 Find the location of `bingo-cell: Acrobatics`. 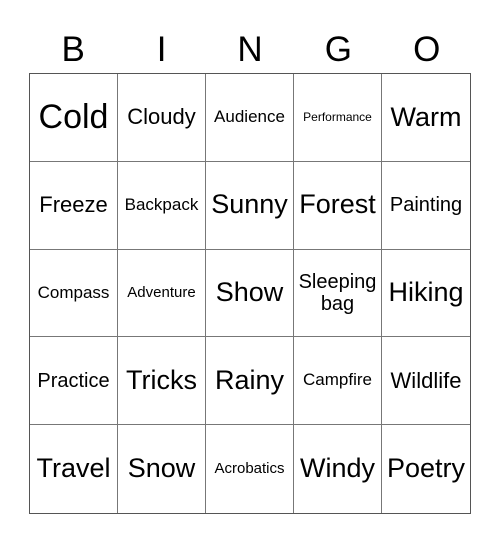

bingo-cell: Acrobatics is located at coordinates (250, 469).